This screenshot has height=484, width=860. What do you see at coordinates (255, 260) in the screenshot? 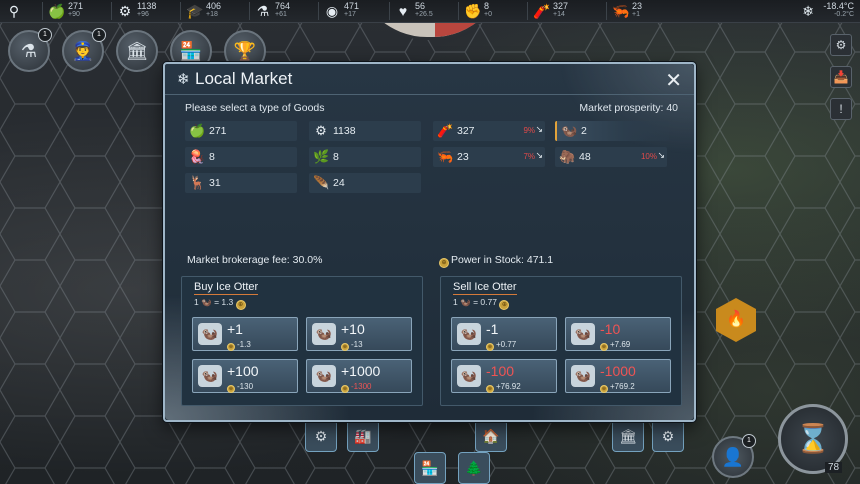
I see `brokerage-fee: Market brokerage fee: 30.0%` at bounding box center [255, 260].